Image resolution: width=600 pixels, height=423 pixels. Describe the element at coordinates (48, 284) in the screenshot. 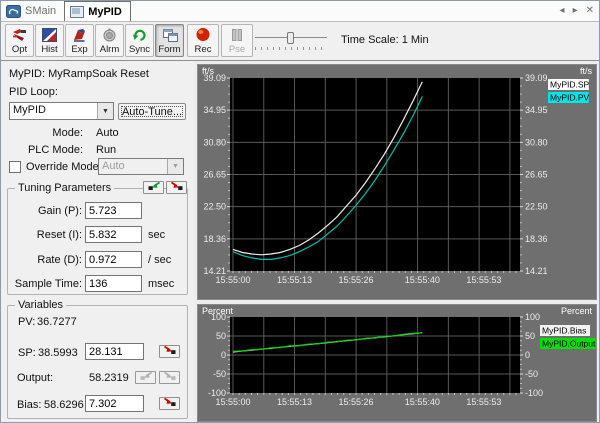

I see `tuning-row-label: Sample Time:` at that location.